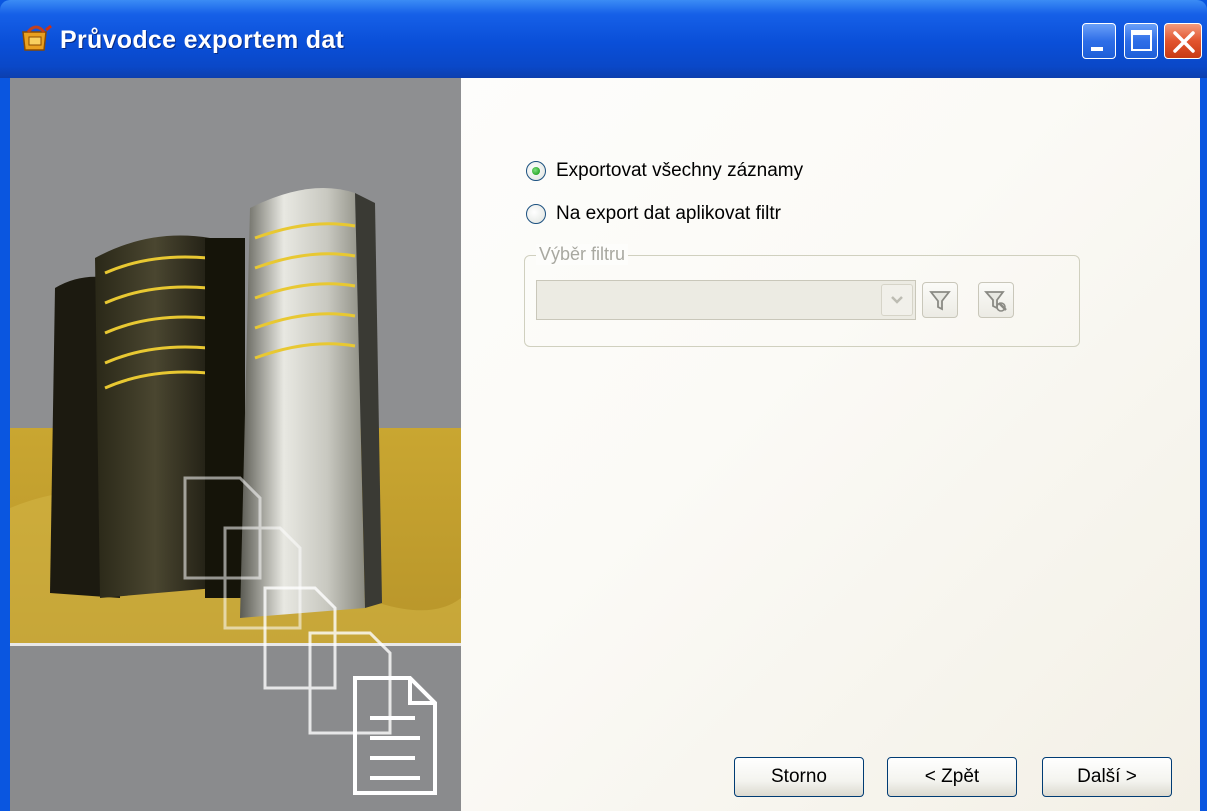  Describe the element at coordinates (799, 777) in the screenshot. I see `cancel-button: Storno` at that location.